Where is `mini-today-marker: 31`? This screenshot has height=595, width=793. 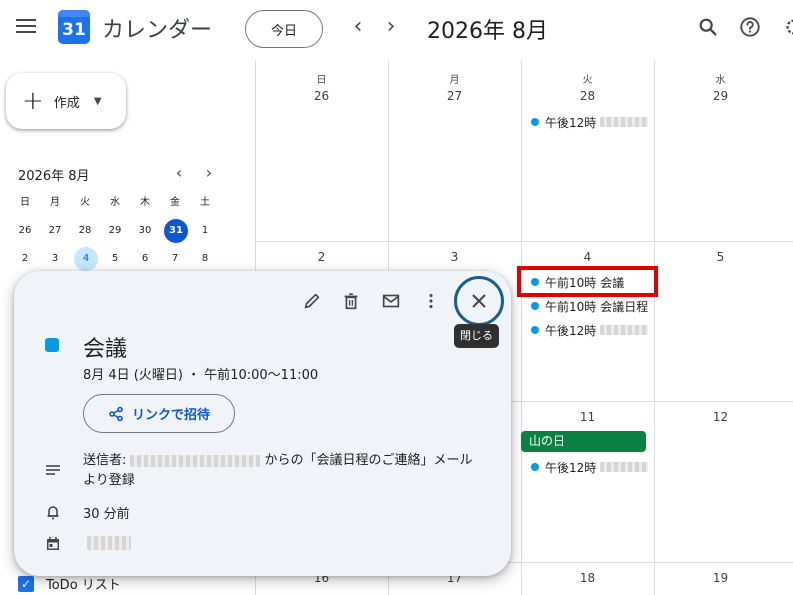
mini-today-marker: 31 is located at coordinates (176, 231).